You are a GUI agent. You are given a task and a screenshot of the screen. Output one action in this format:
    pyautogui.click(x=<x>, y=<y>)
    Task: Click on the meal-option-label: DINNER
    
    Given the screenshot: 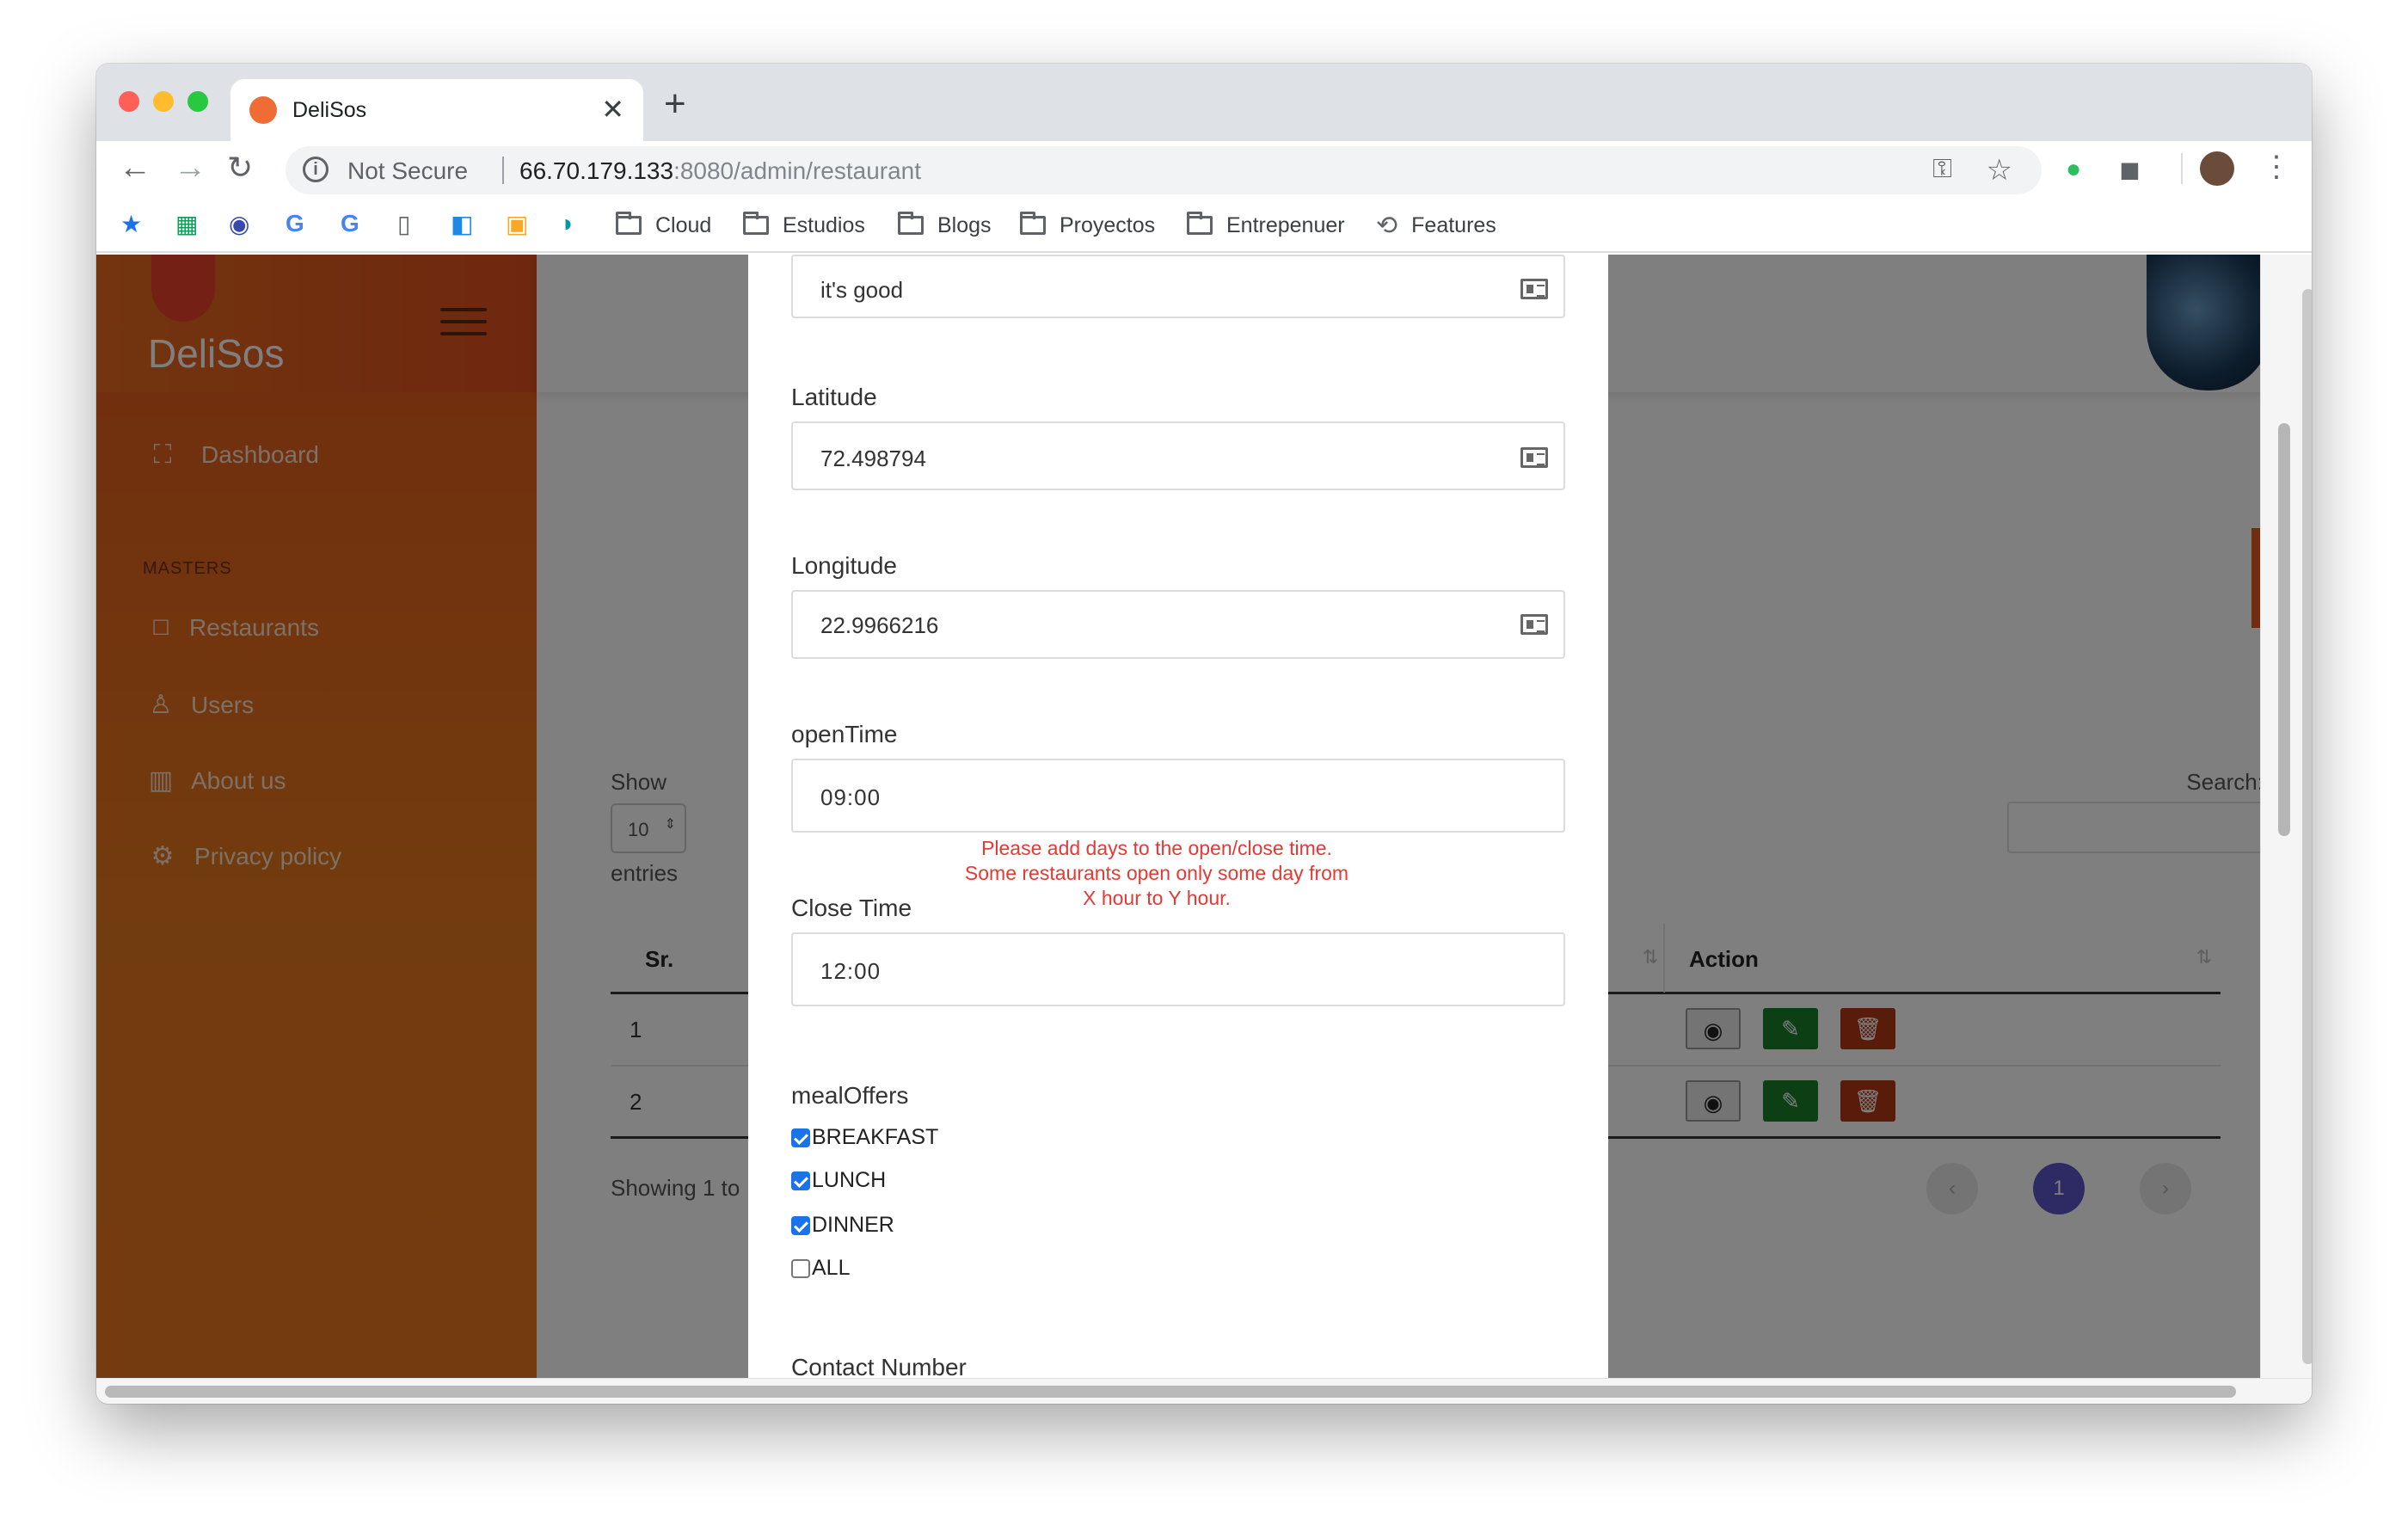 What is the action you would take?
    pyautogui.click(x=853, y=1225)
    